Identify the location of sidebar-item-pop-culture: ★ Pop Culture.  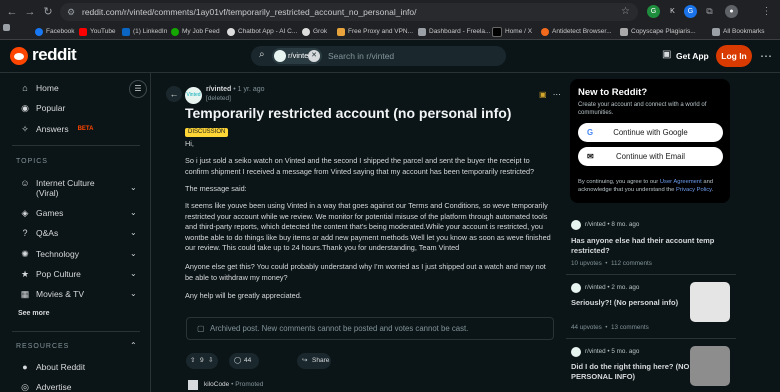
(50, 274).